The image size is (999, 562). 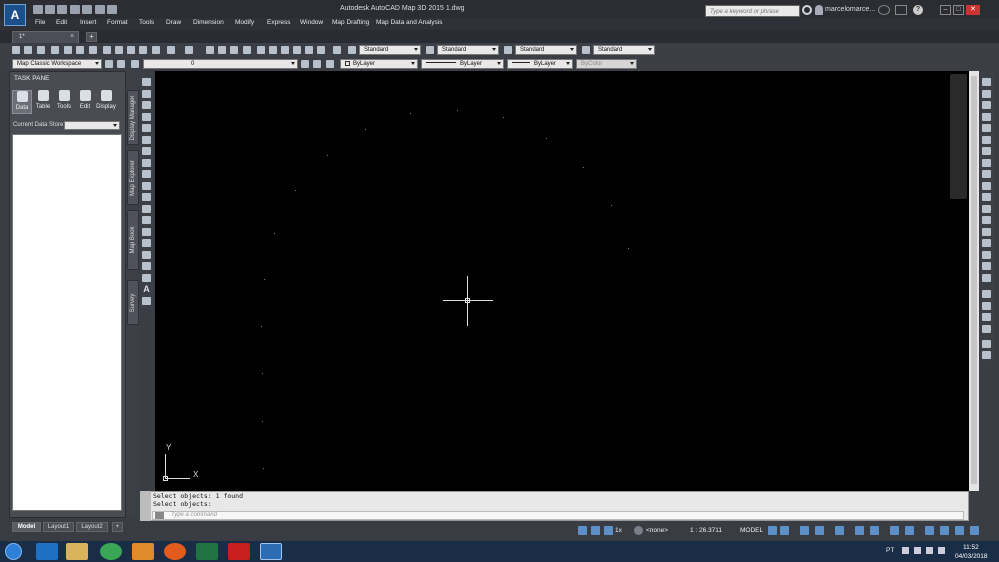 I want to click on snap-icon, so click(x=595, y=530).